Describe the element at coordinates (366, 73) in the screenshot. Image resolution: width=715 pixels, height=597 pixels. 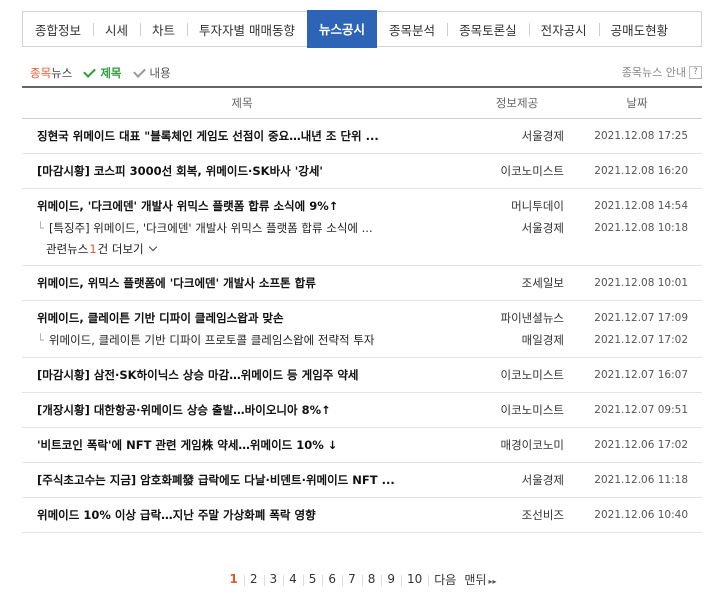
I see `news-filter-bar: 종목 뉴스 제목 내용 종목뉴스 안내 ?` at that location.